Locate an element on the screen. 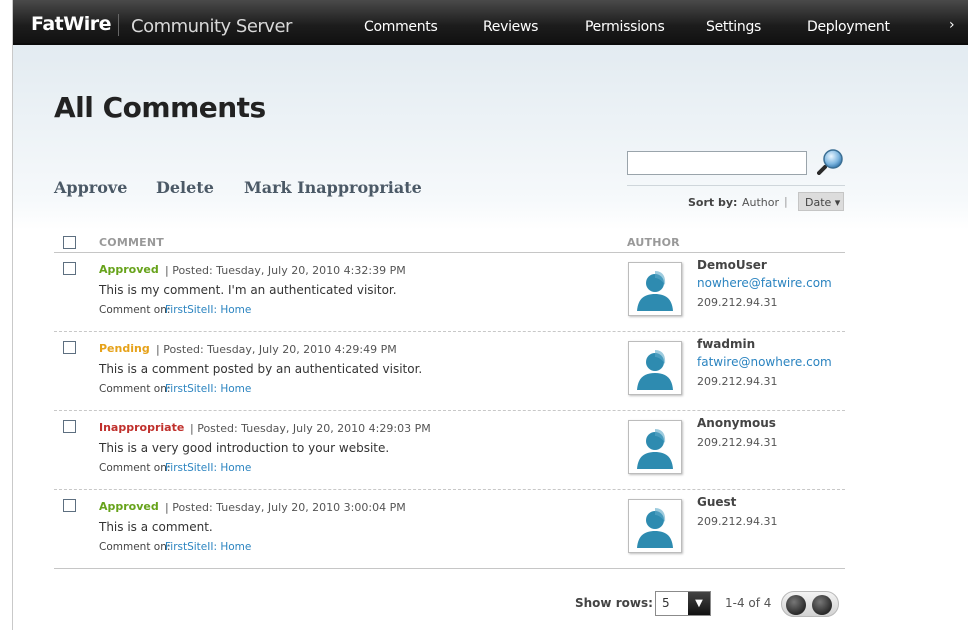 This screenshot has width=968, height=630. rows-per-page-select: 5 ▼ is located at coordinates (683, 603).